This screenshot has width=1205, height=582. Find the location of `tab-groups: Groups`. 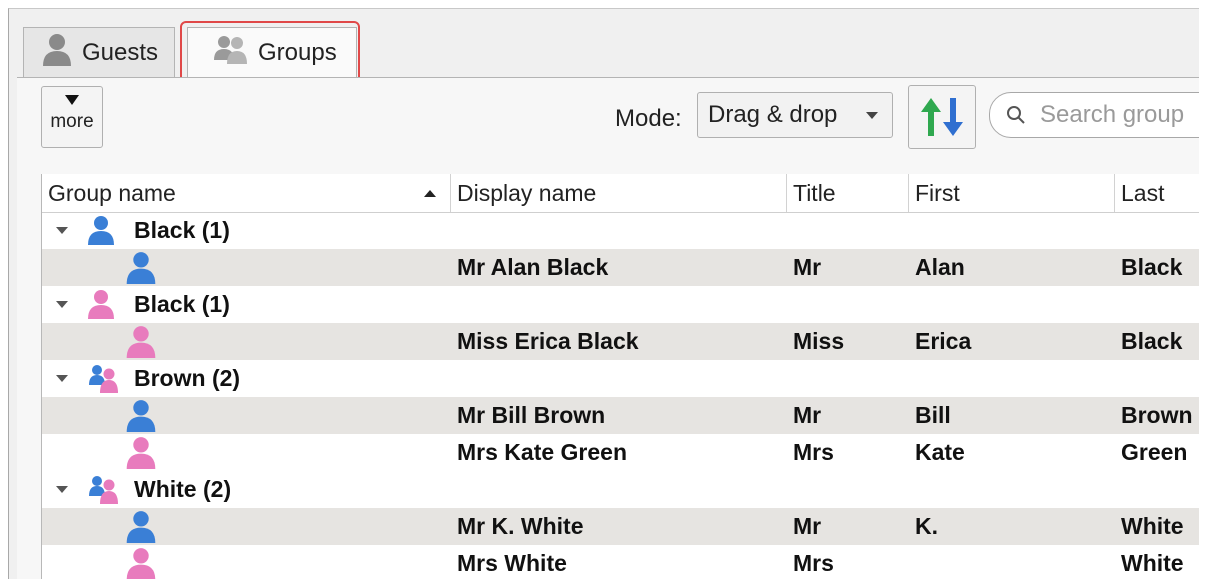

tab-groups: Groups is located at coordinates (272, 52).